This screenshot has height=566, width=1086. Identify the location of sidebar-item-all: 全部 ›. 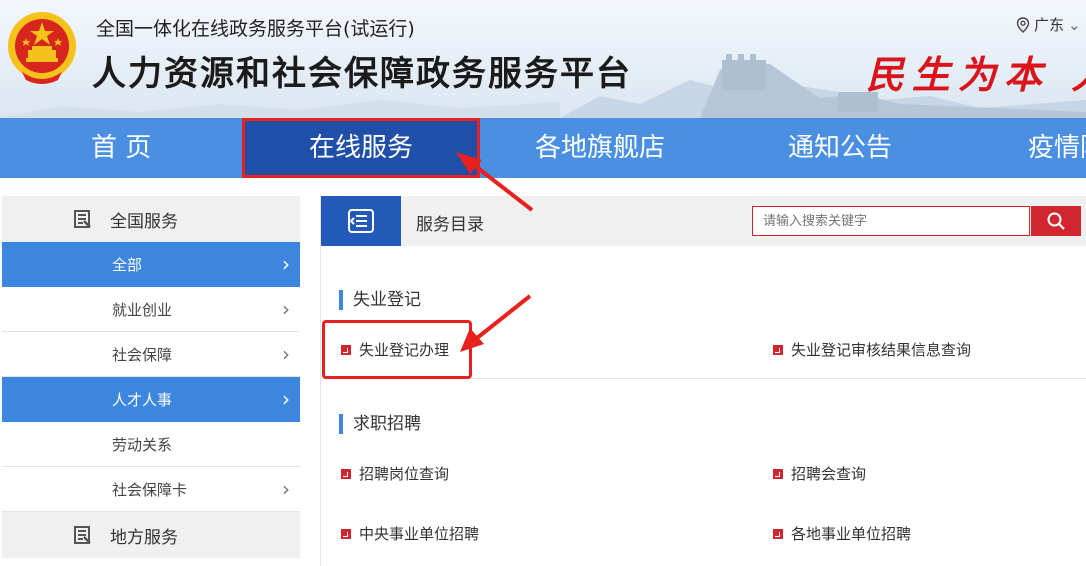
(151, 264).